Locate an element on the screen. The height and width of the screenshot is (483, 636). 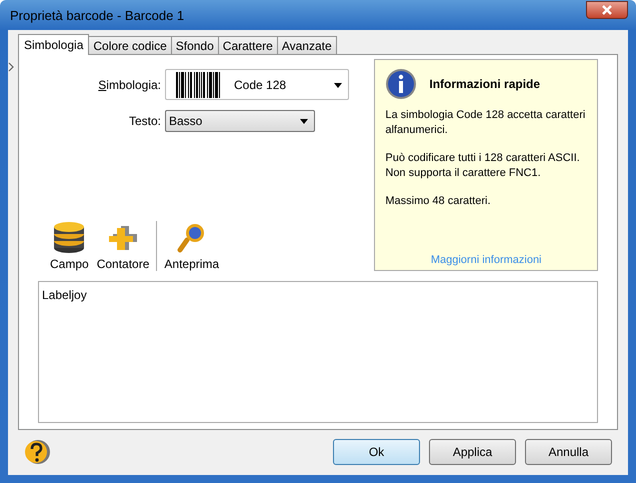
counter-button: Contatore is located at coordinates (123, 246).